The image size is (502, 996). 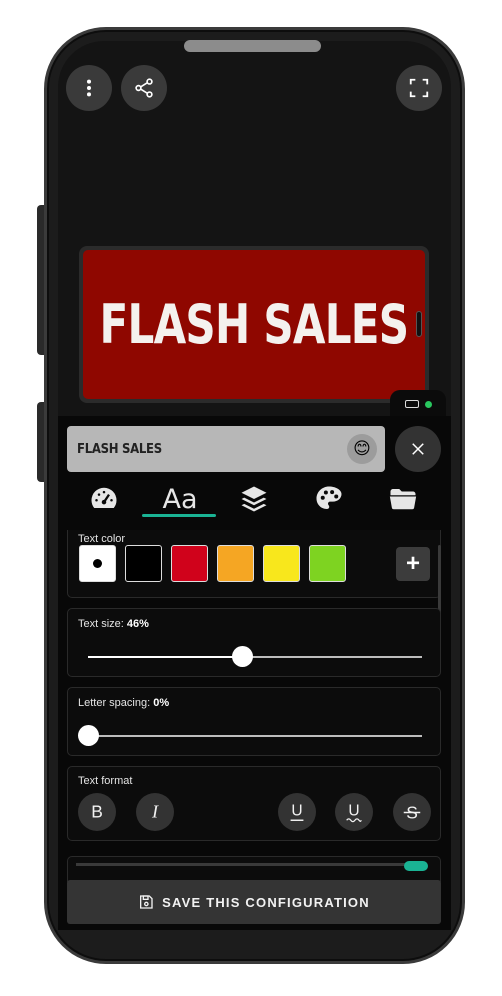 I want to click on color-swatch-green, so click(x=327, y=563).